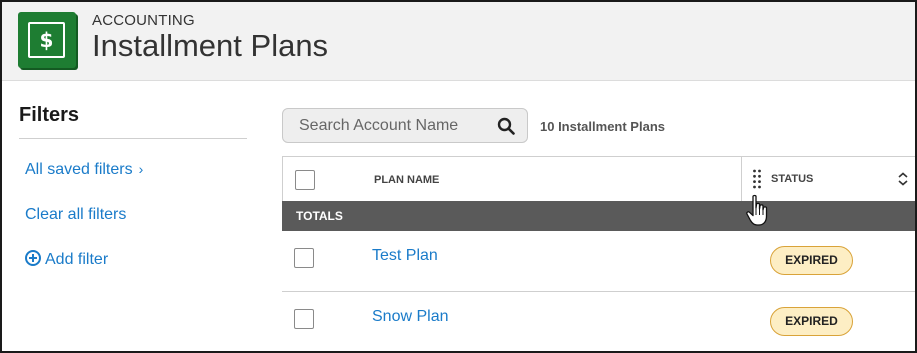  I want to click on add-filter-link: Add filter, so click(66, 259).